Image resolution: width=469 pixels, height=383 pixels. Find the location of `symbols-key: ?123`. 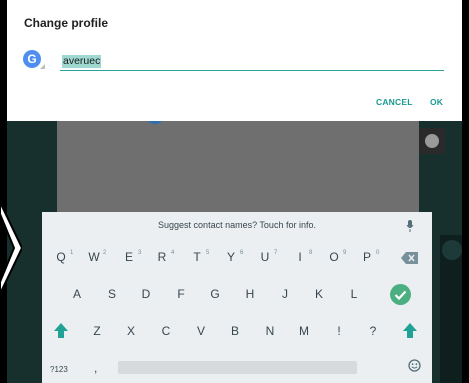

symbols-key: ?123 is located at coordinates (59, 370).